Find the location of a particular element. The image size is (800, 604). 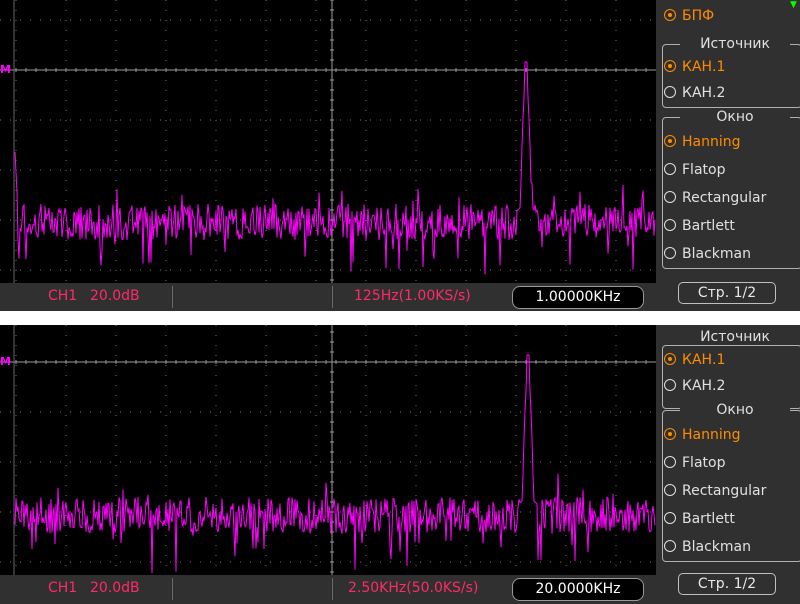

status-bar-bottom: CH1 20.0dB 2.50KHz(50.0KS/s) 20.0000KHz is located at coordinates (328, 589).